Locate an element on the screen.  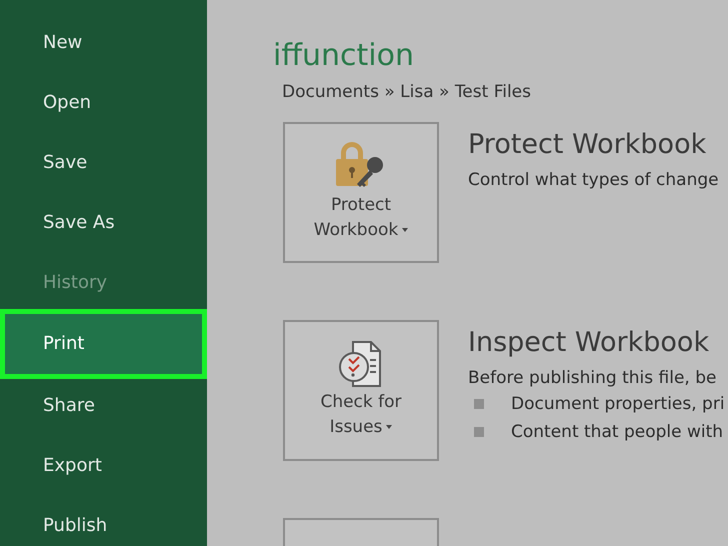
menu-item: Export is located at coordinates (103, 465).